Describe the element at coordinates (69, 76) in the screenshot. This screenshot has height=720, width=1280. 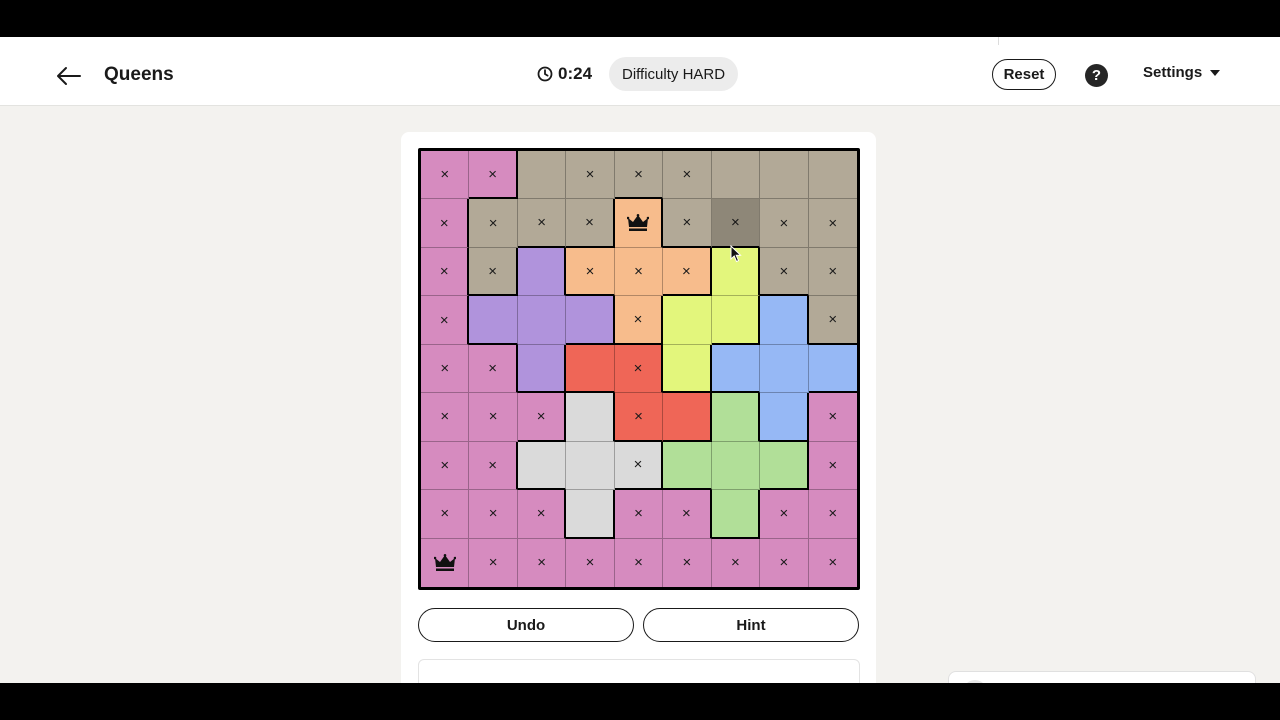
I see `back-button` at that location.